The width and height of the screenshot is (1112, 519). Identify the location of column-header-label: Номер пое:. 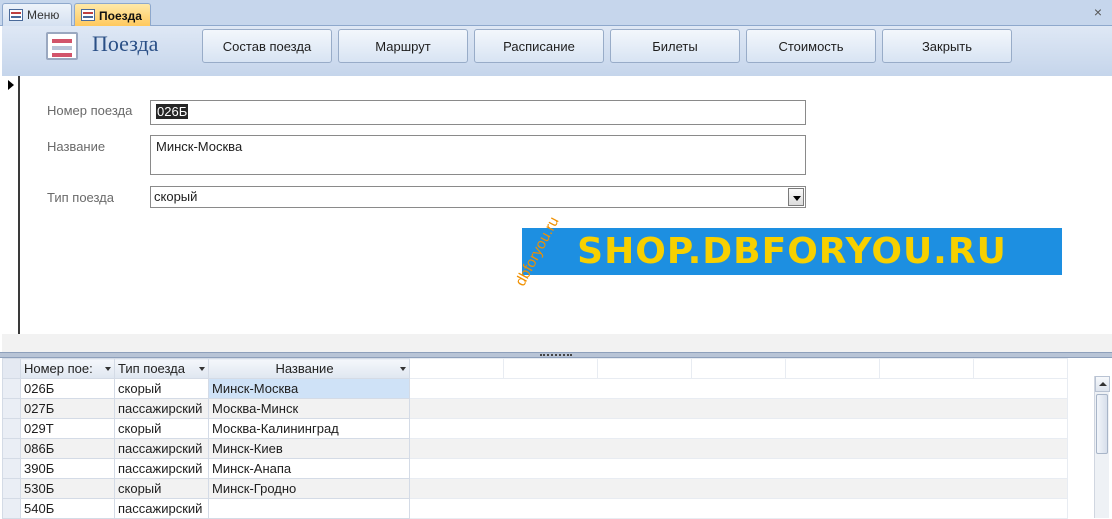
(58, 368).